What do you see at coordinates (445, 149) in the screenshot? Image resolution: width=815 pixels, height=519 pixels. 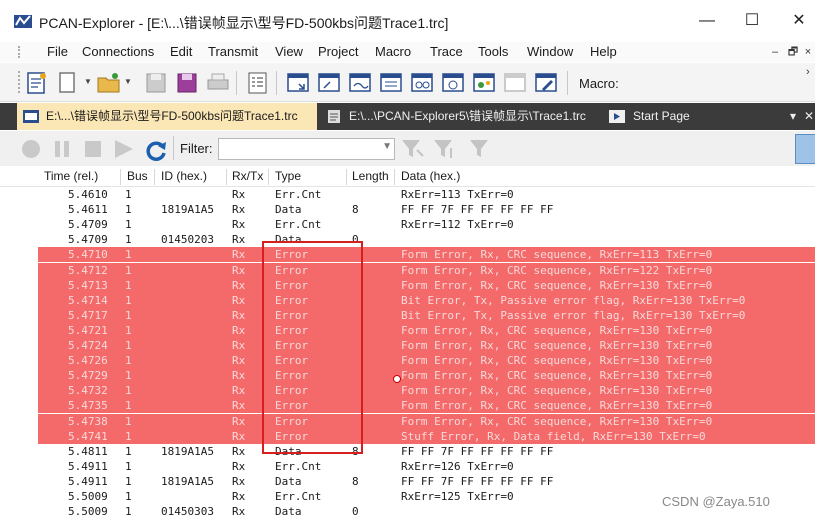 I see `filter-edit-icon` at bounding box center [445, 149].